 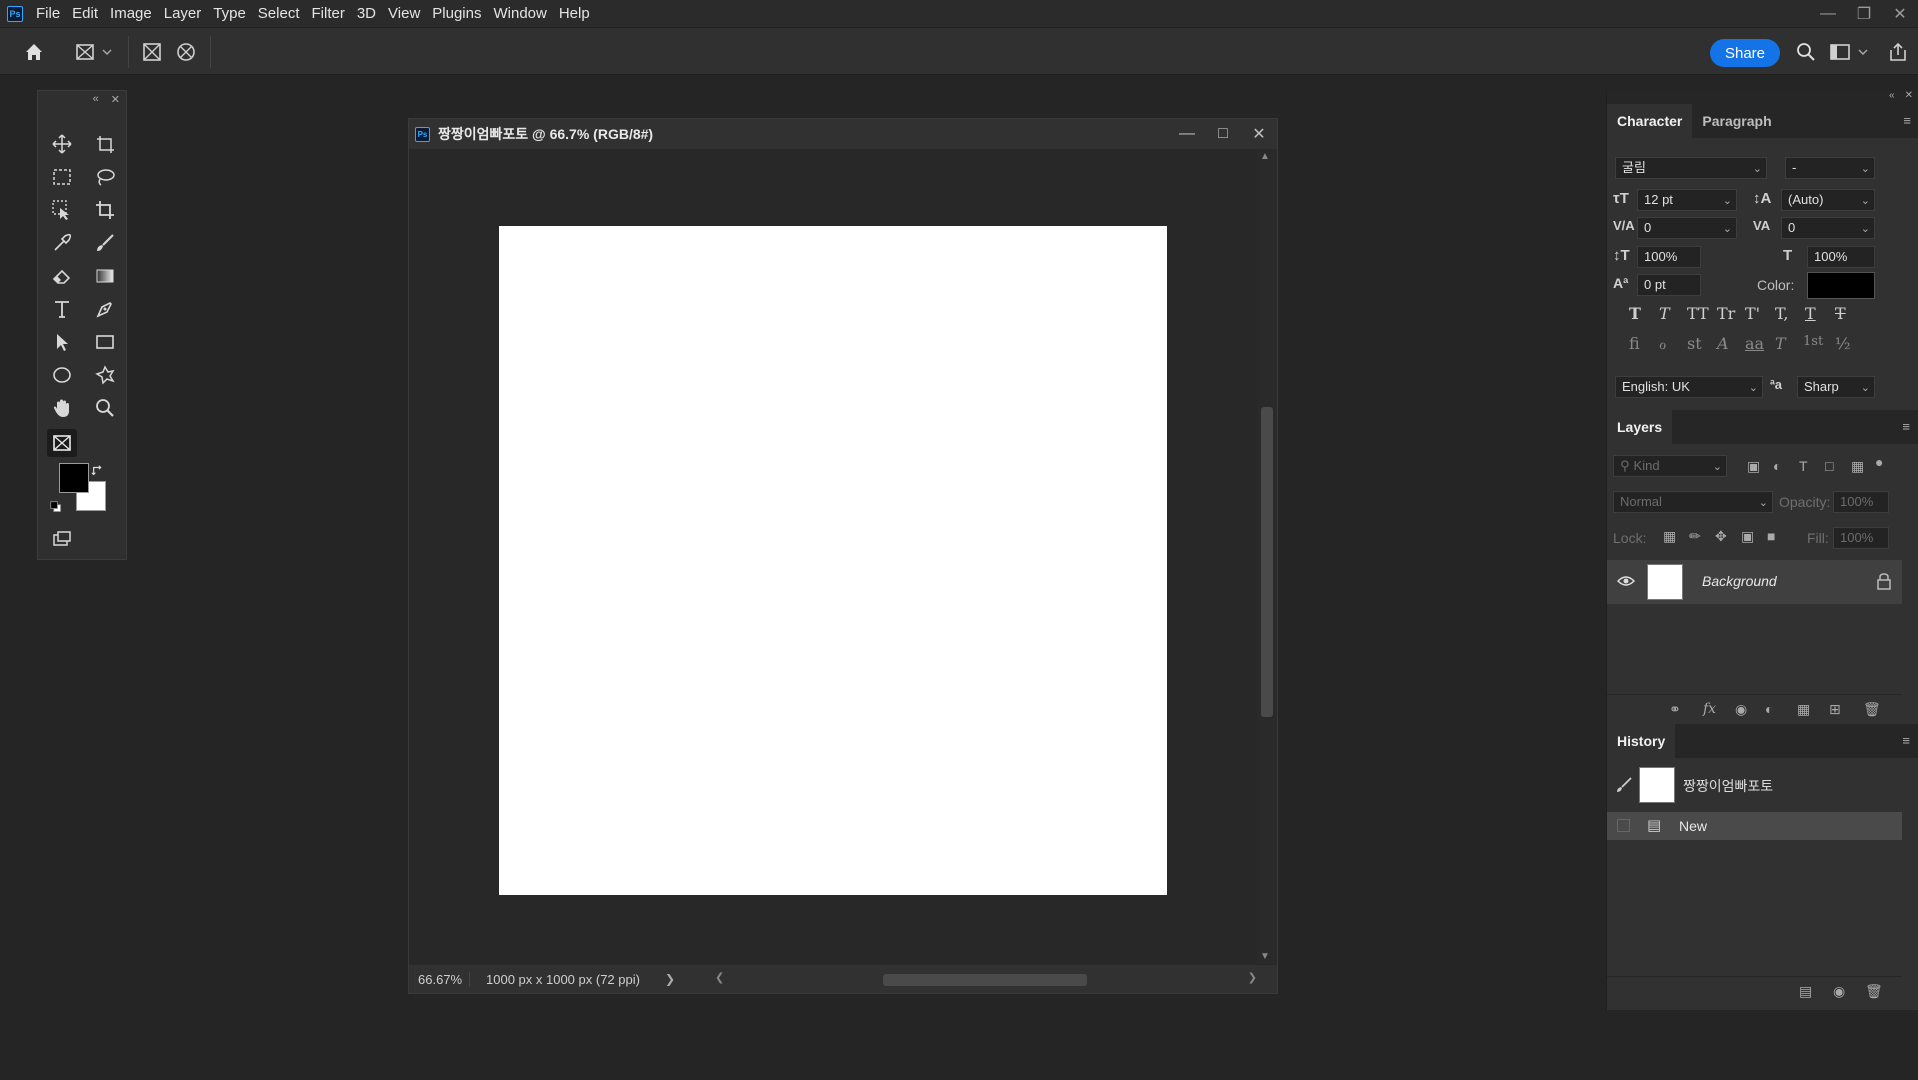 What do you see at coordinates (1843, 343) in the screenshot?
I see `fractions-button: ½` at bounding box center [1843, 343].